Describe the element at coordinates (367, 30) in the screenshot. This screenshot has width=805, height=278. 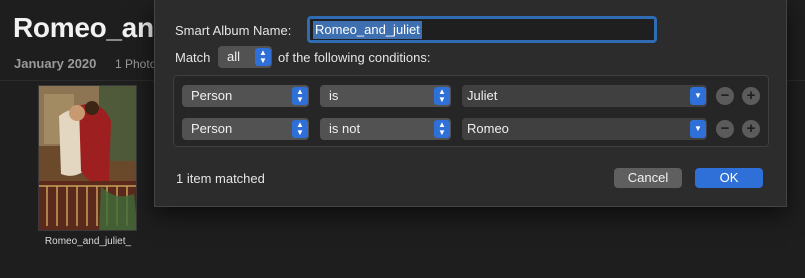
I see `album-name-value: Romeo_and_juliet` at that location.